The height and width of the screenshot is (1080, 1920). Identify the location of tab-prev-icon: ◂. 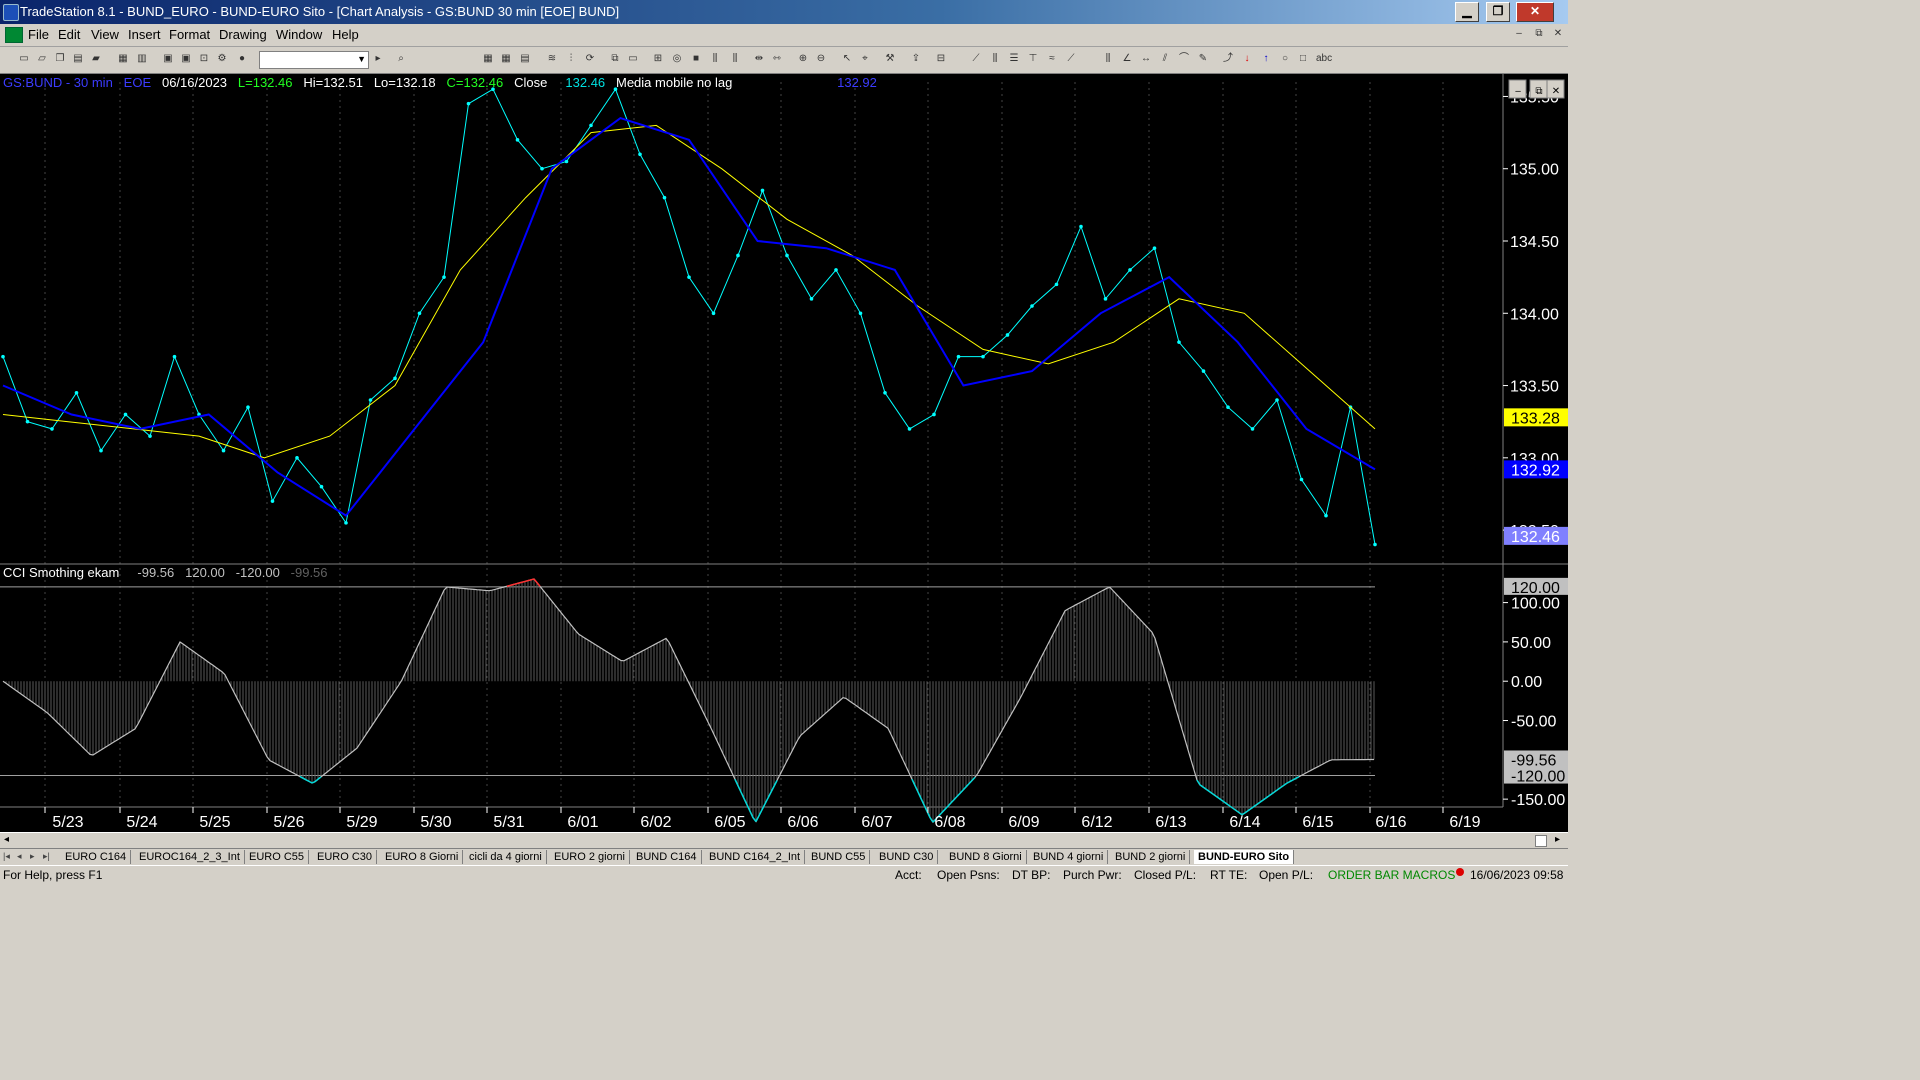
(19, 856).